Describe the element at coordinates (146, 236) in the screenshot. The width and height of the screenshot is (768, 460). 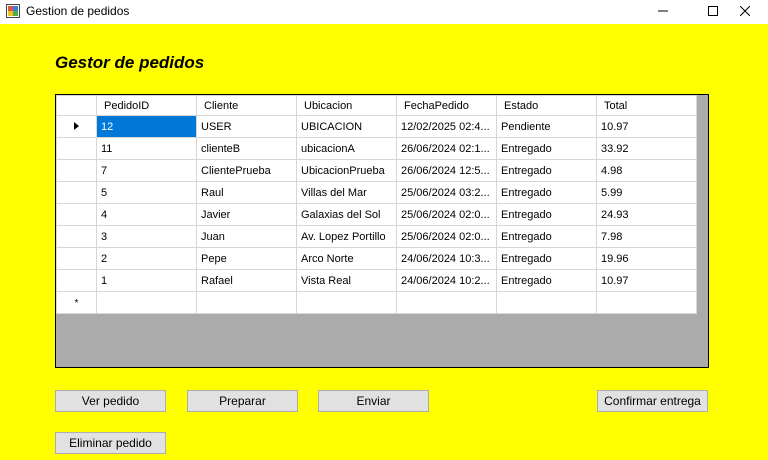
I see `table-cell: 3` at that location.